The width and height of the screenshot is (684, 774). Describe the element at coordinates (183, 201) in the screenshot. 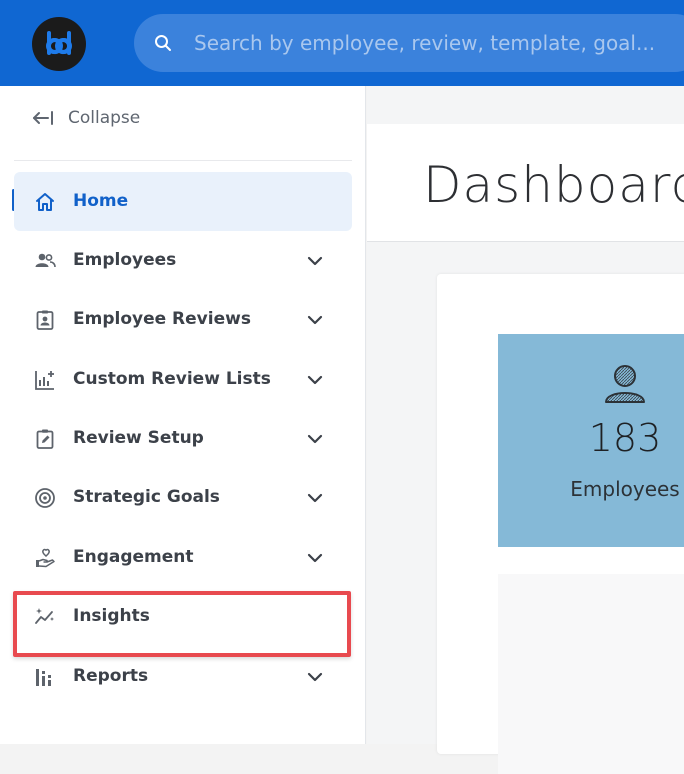

I see `sidebar-item-home: Home` at that location.